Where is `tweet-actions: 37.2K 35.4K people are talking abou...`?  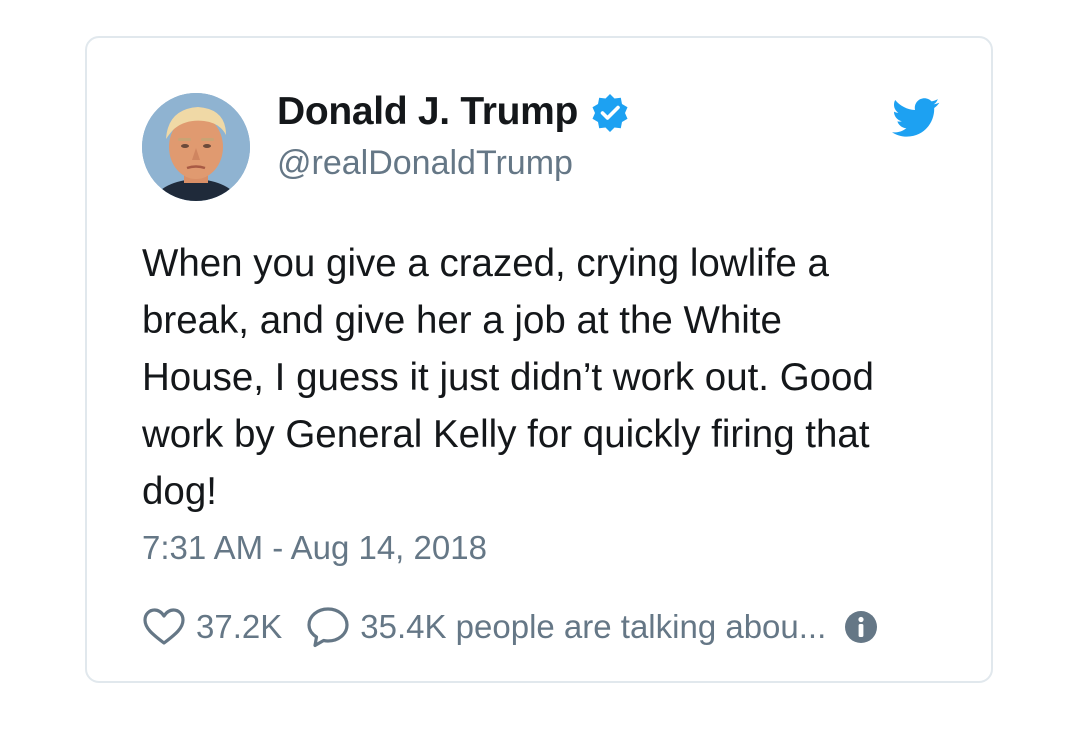
tweet-actions: 37.2K 35.4K people are talking abou... is located at coordinates (510, 627).